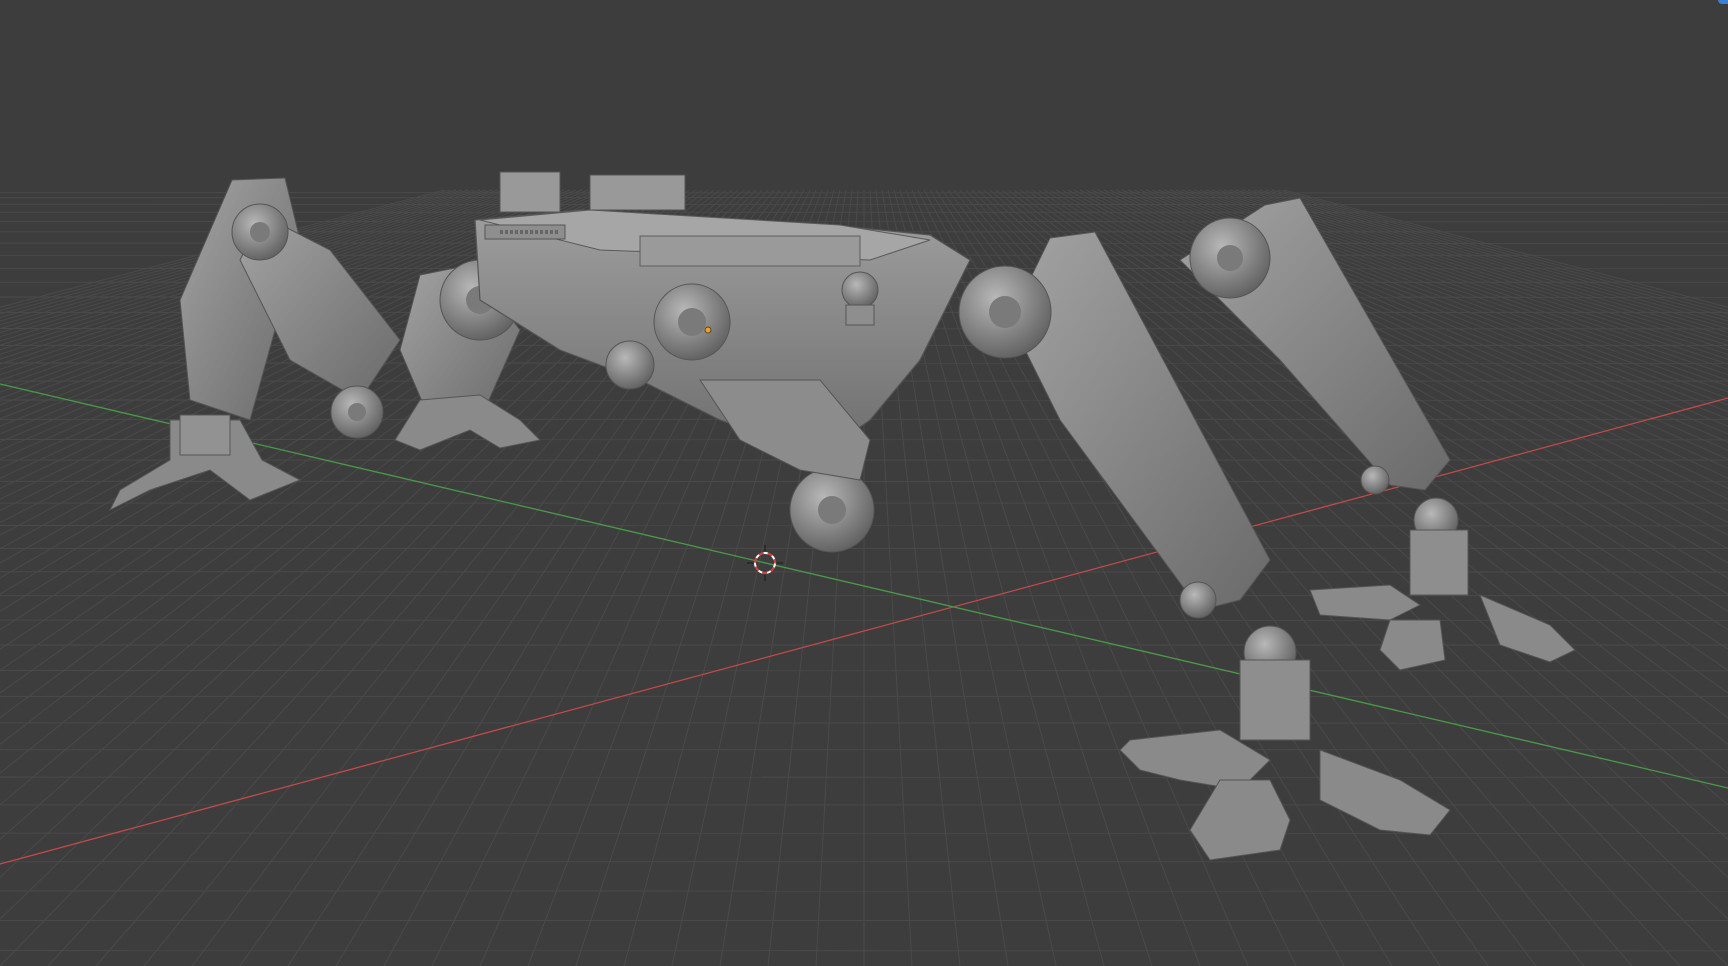  What do you see at coordinates (1723, 2) in the screenshot?
I see `corner-indicator` at bounding box center [1723, 2].